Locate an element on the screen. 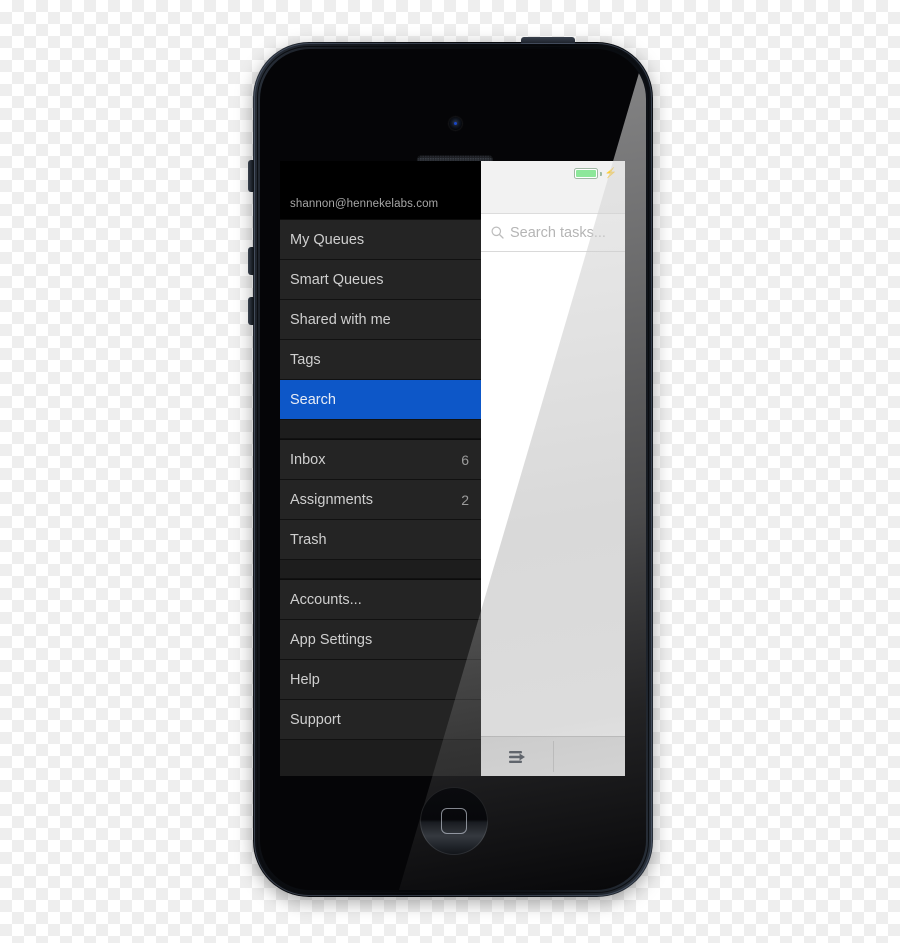  battery-charging-icon: ⚡ is located at coordinates (595, 173).